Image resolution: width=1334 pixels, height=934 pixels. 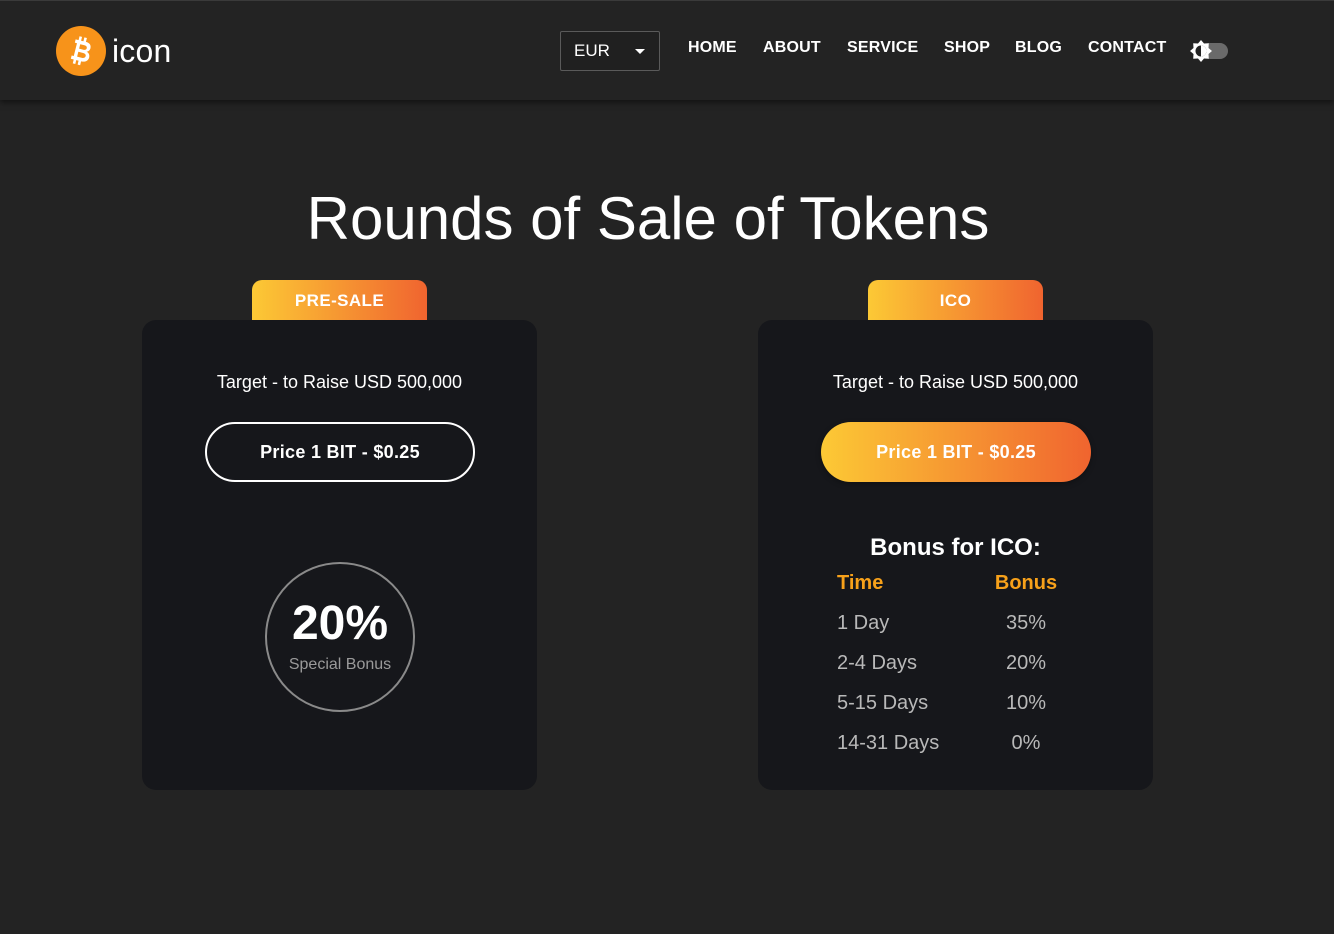 I want to click on header-bonus: Bonus, so click(x=1026, y=583).